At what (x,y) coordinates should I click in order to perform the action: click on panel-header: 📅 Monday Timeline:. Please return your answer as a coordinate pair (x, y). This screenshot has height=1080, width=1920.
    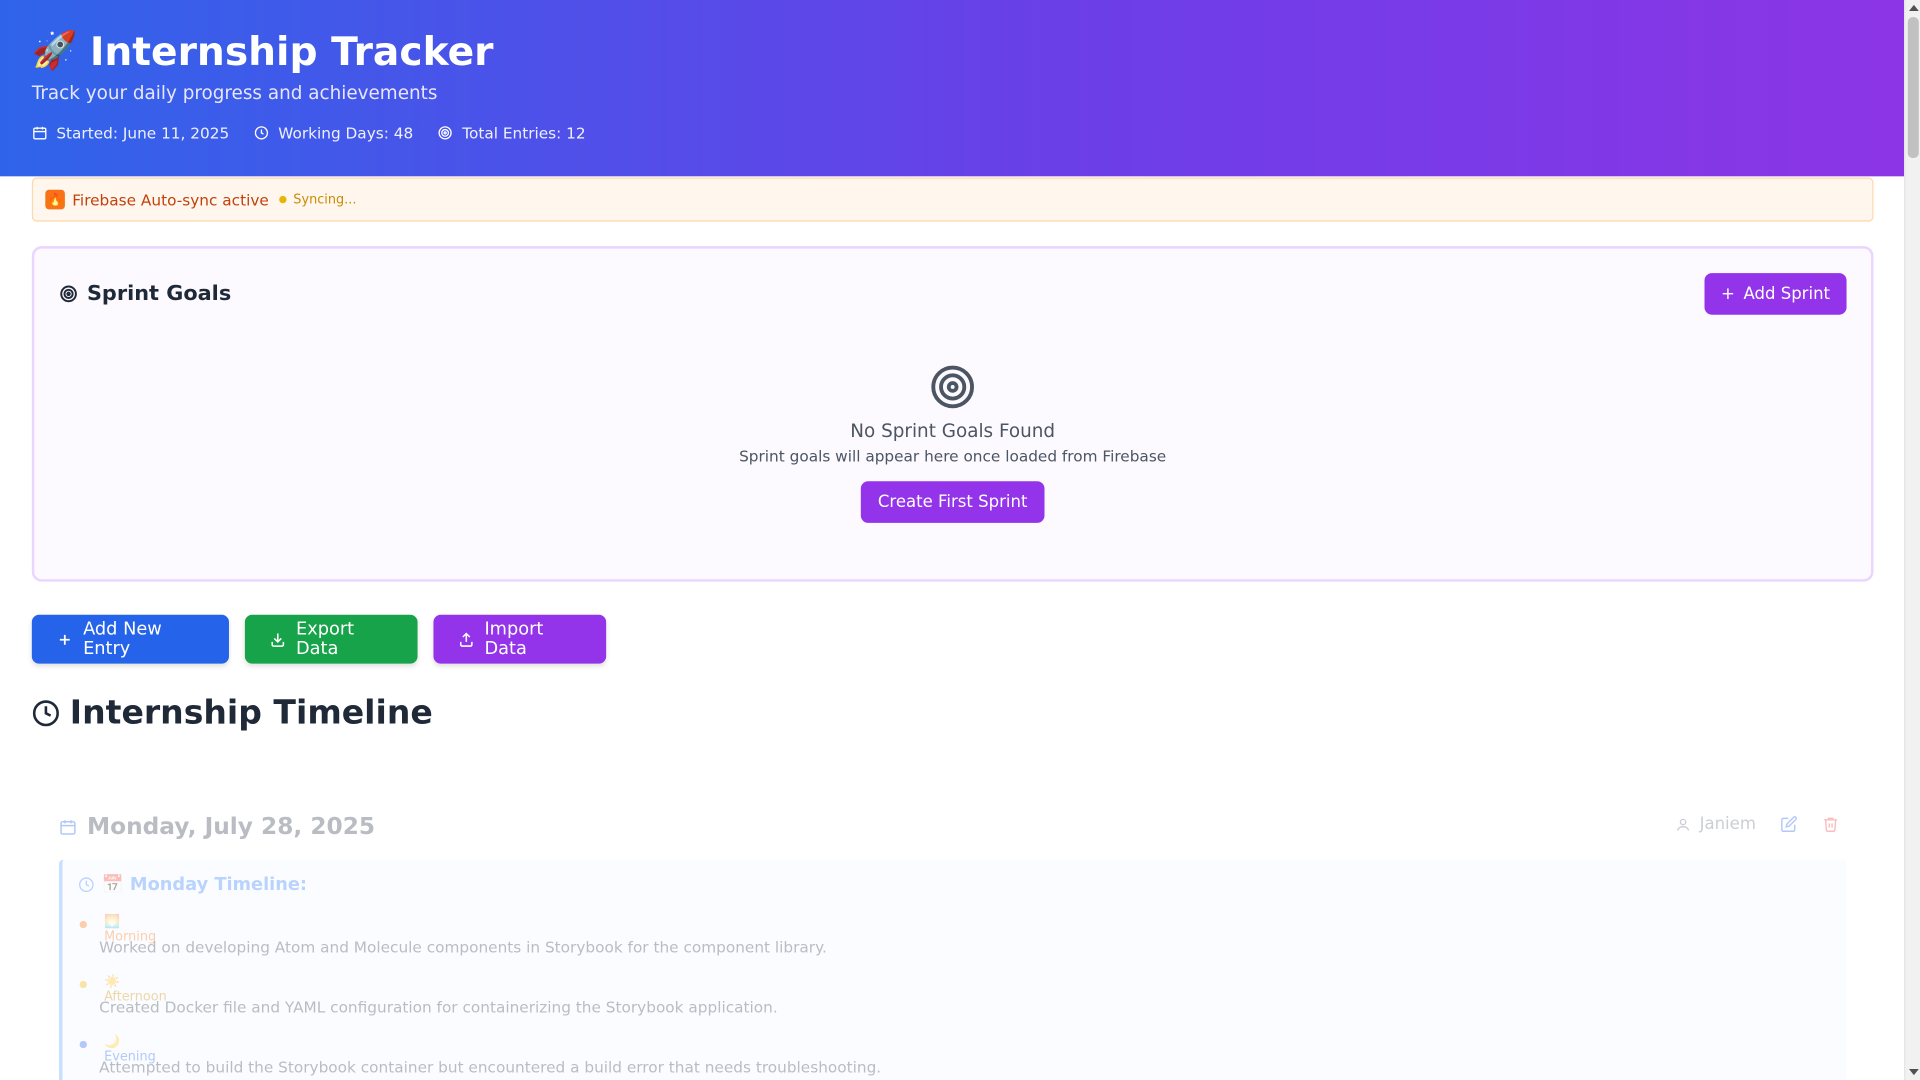
    Looking at the image, I should click on (192, 884).